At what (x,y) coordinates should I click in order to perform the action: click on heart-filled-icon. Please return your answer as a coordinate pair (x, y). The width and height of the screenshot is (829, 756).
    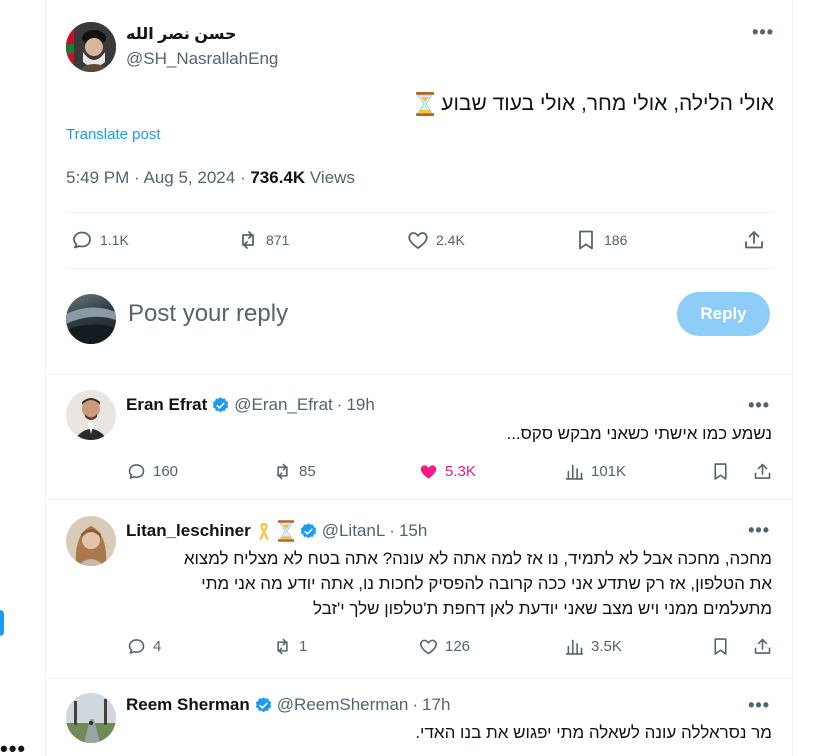
    Looking at the image, I should click on (428, 472).